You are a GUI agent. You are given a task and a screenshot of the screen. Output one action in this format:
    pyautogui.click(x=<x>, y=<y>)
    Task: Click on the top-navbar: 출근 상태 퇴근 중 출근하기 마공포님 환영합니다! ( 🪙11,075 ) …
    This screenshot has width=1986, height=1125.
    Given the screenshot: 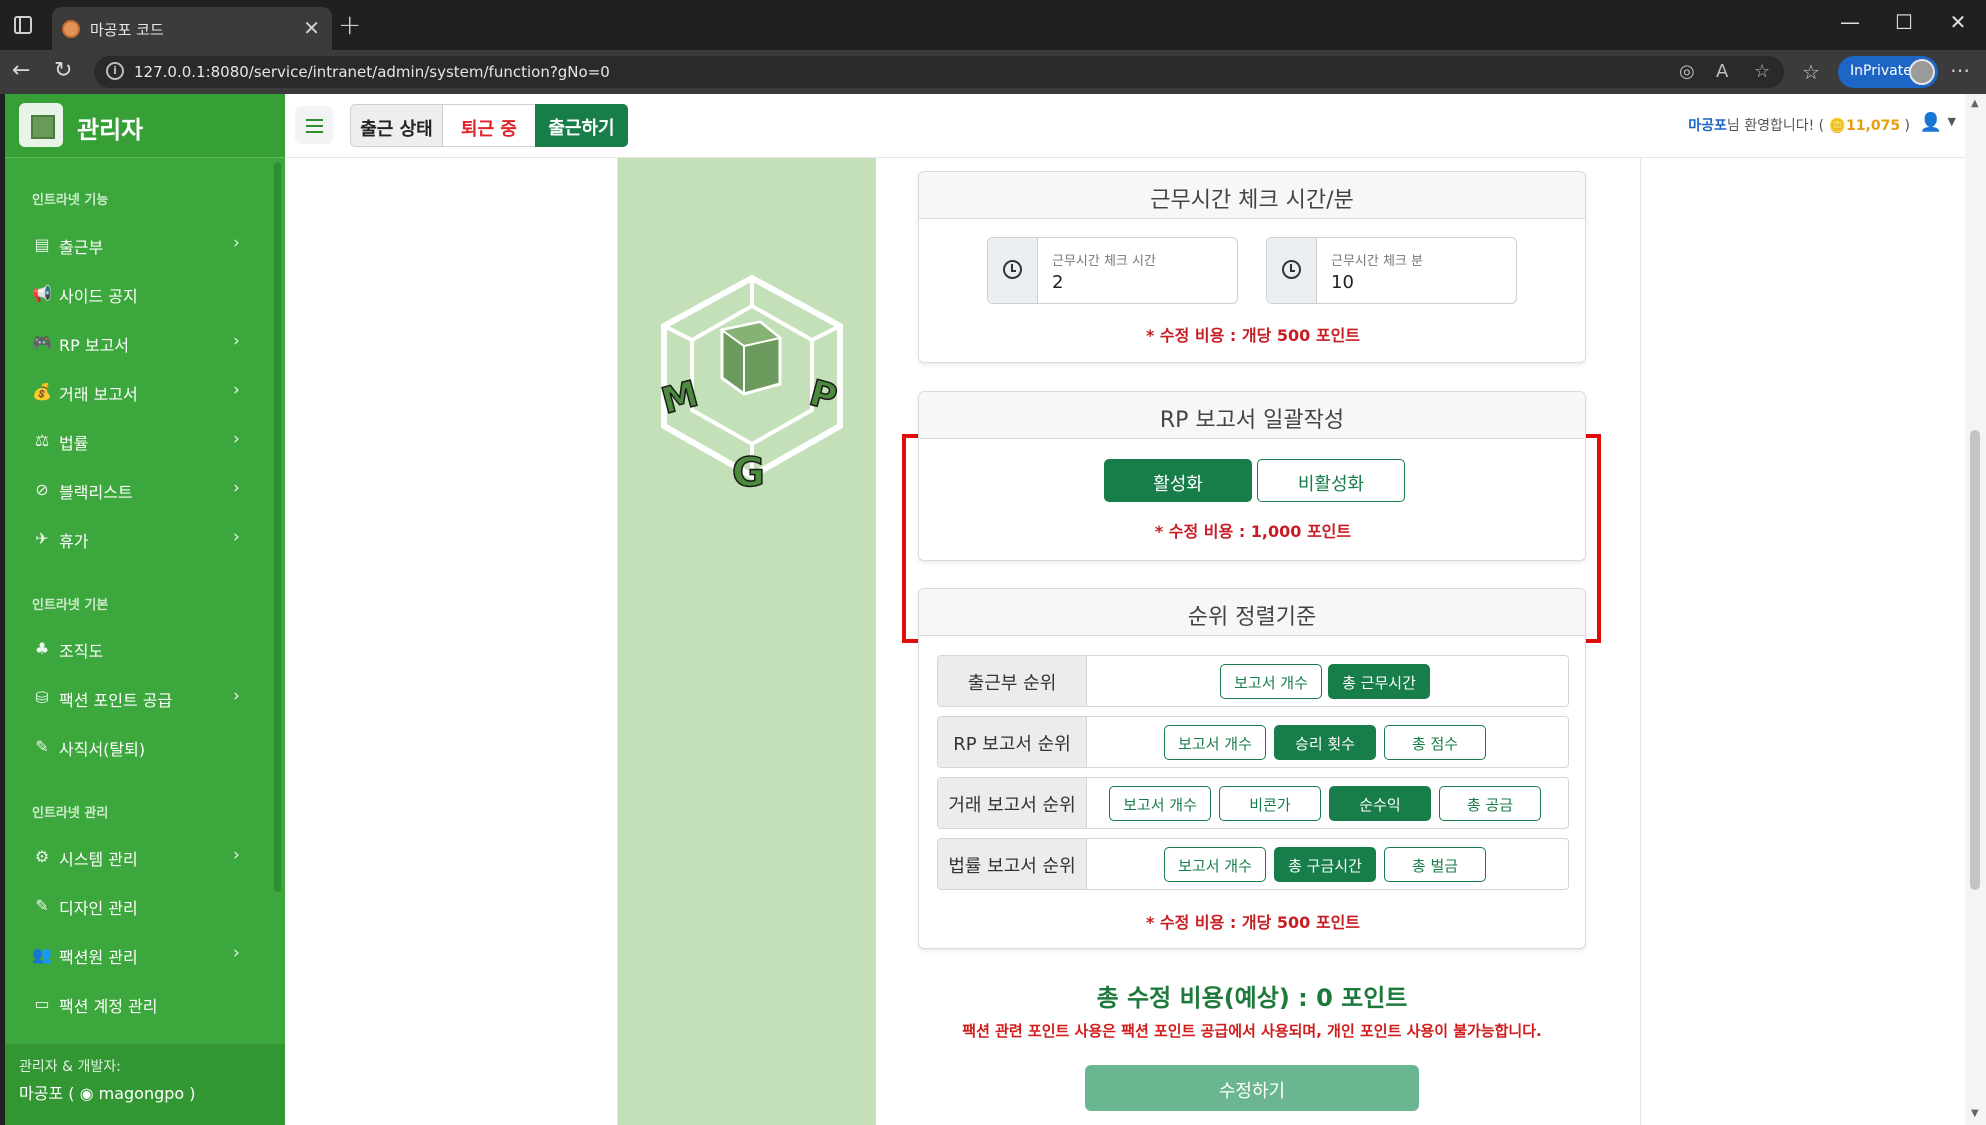 What is the action you would take?
    pyautogui.click(x=1135, y=126)
    